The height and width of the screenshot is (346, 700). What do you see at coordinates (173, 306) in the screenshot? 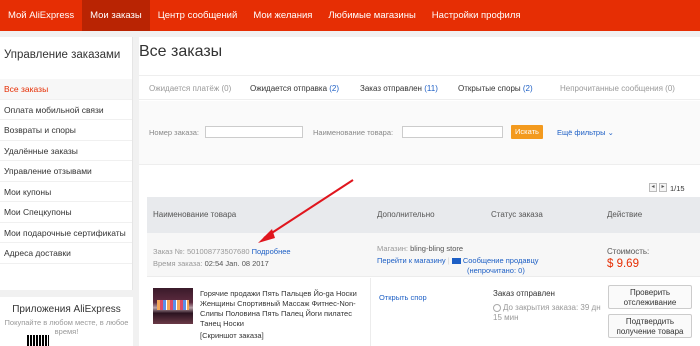
I see `product-thumbnail` at bounding box center [173, 306].